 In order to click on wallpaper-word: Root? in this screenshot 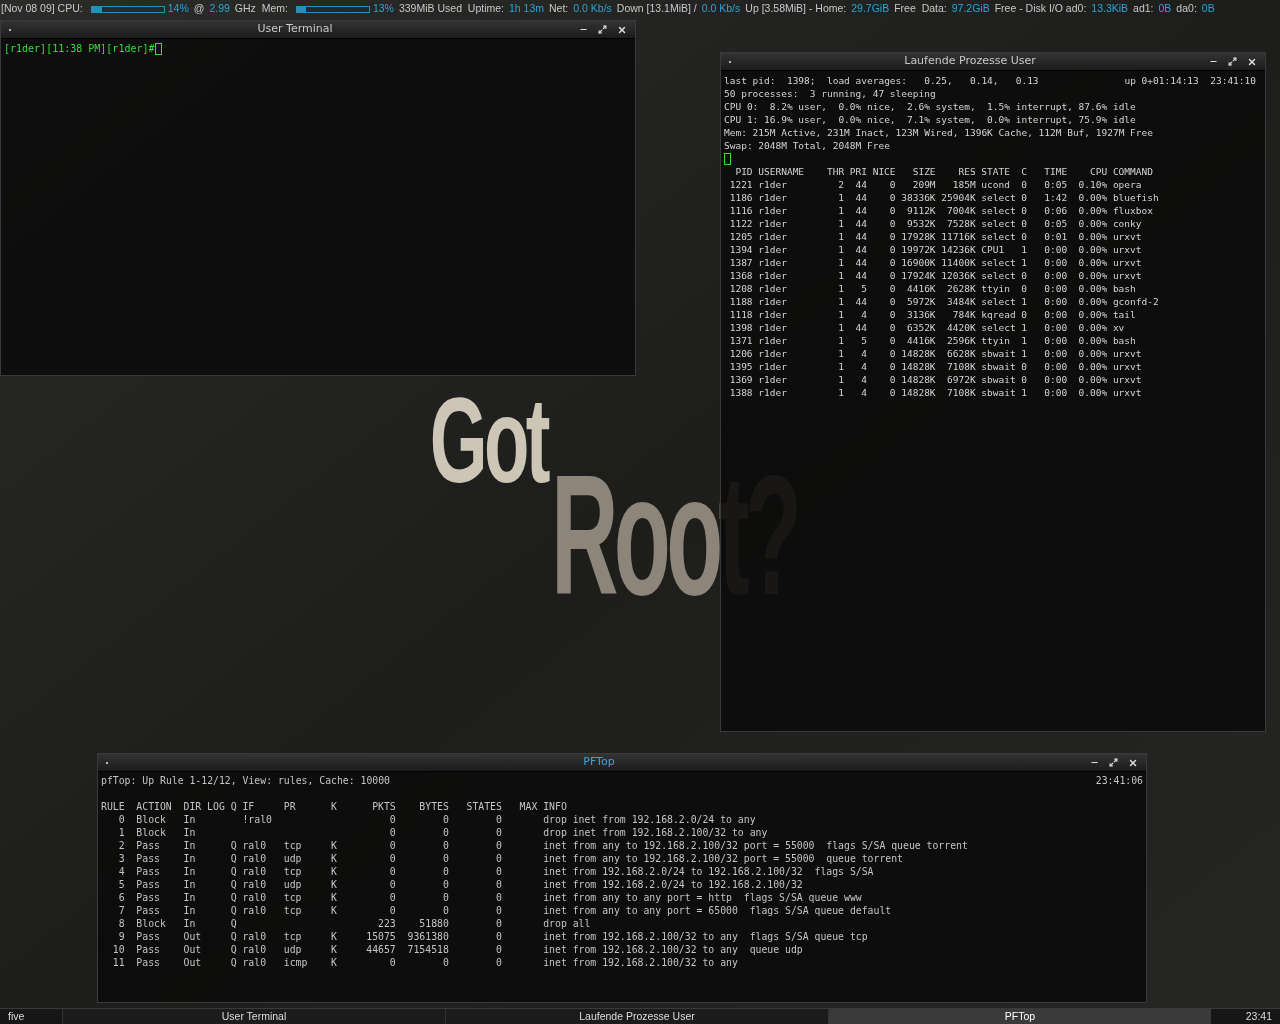, I will do `click(674, 535)`.